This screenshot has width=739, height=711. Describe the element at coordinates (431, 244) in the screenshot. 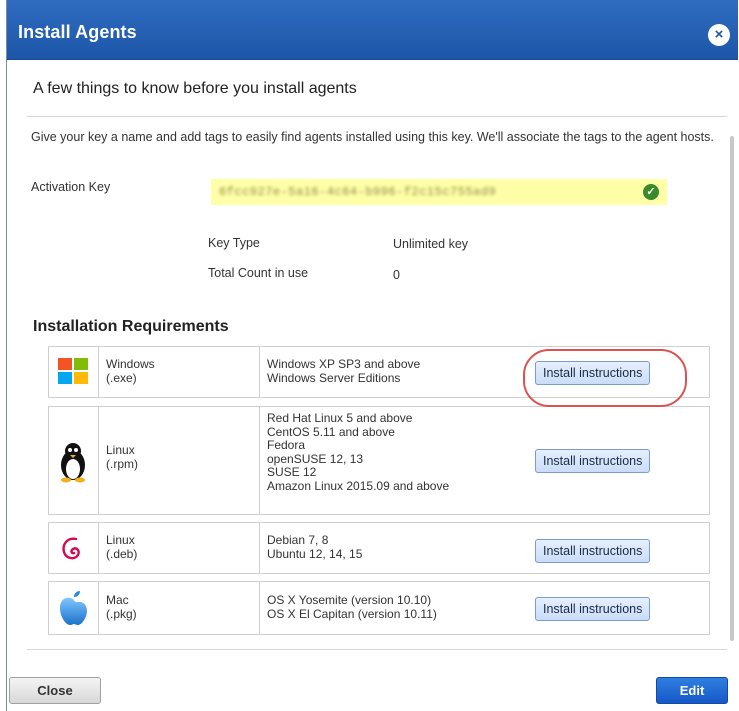

I see `key-type-value: Unlimited key` at that location.